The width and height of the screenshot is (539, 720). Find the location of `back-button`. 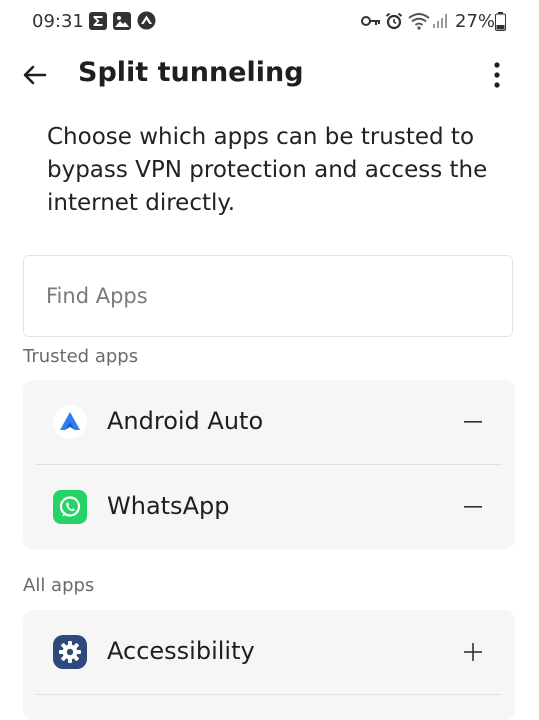

back-button is located at coordinates (35, 75).